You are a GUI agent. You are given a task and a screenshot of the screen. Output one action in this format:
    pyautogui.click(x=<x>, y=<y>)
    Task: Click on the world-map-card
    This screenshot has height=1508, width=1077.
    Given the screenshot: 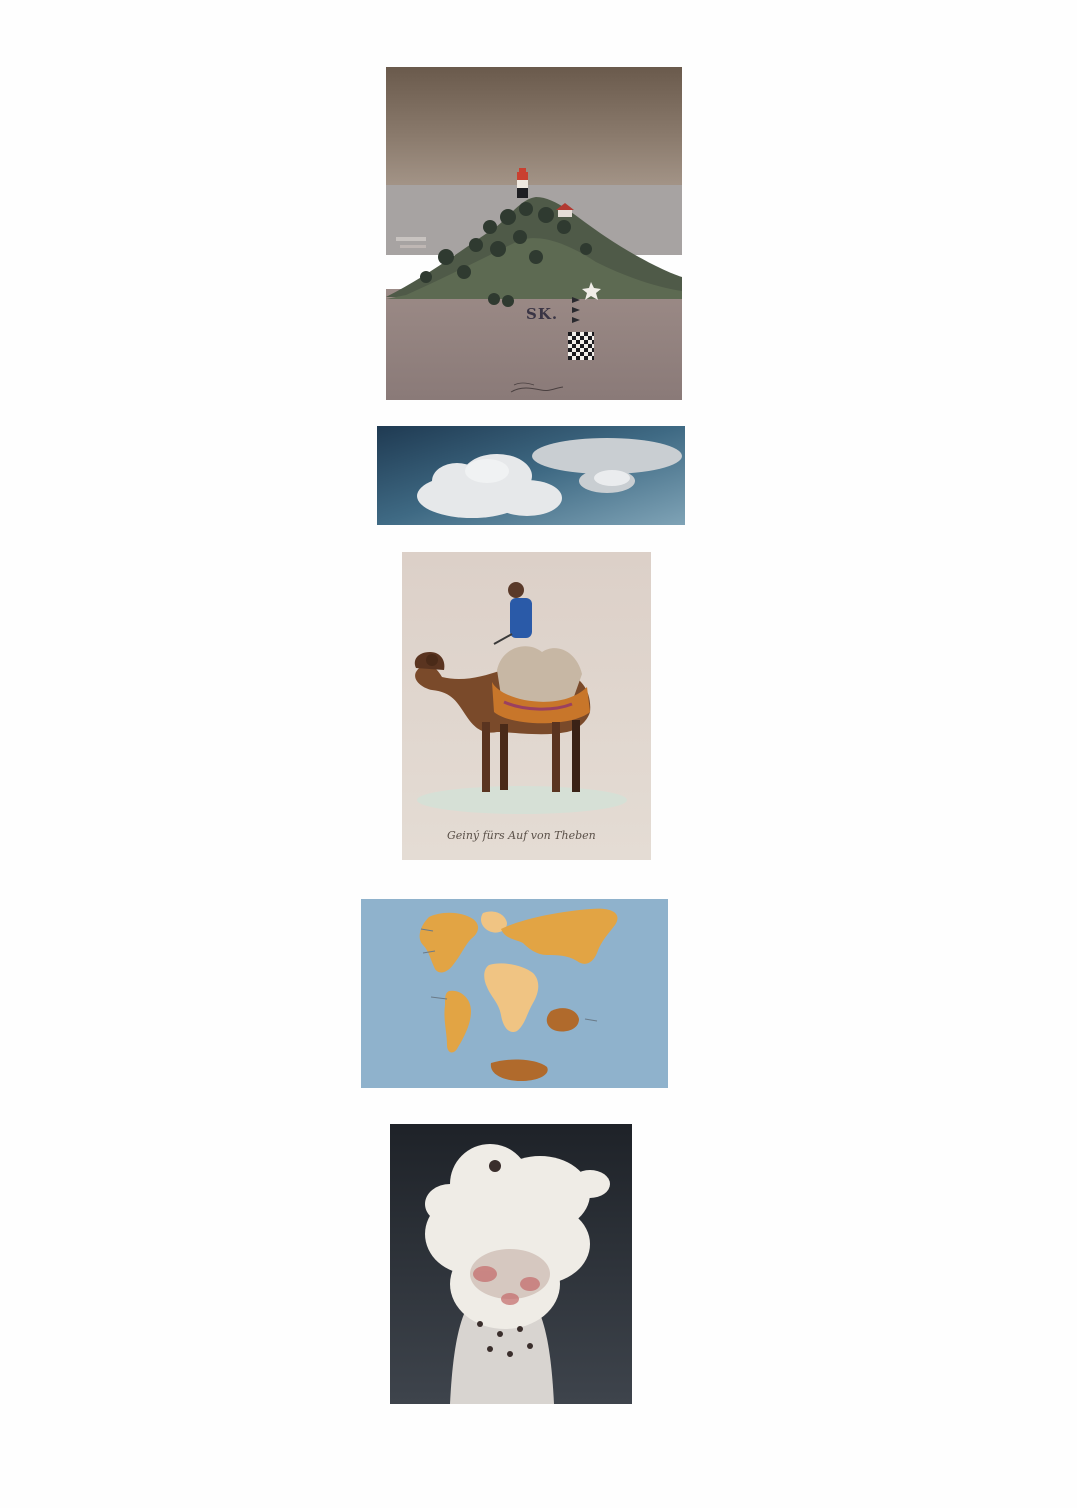 What is the action you would take?
    pyautogui.click(x=514, y=993)
    